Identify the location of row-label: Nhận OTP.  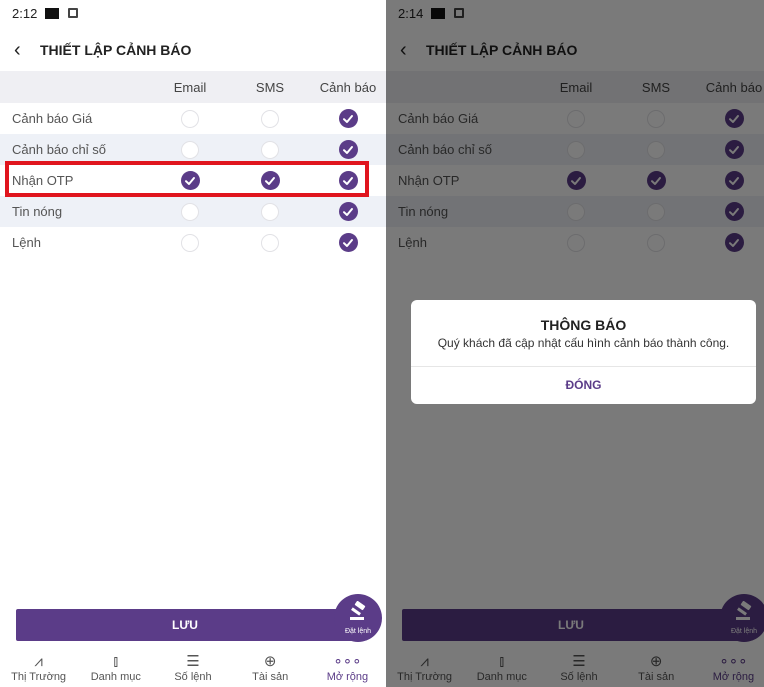
(429, 180).